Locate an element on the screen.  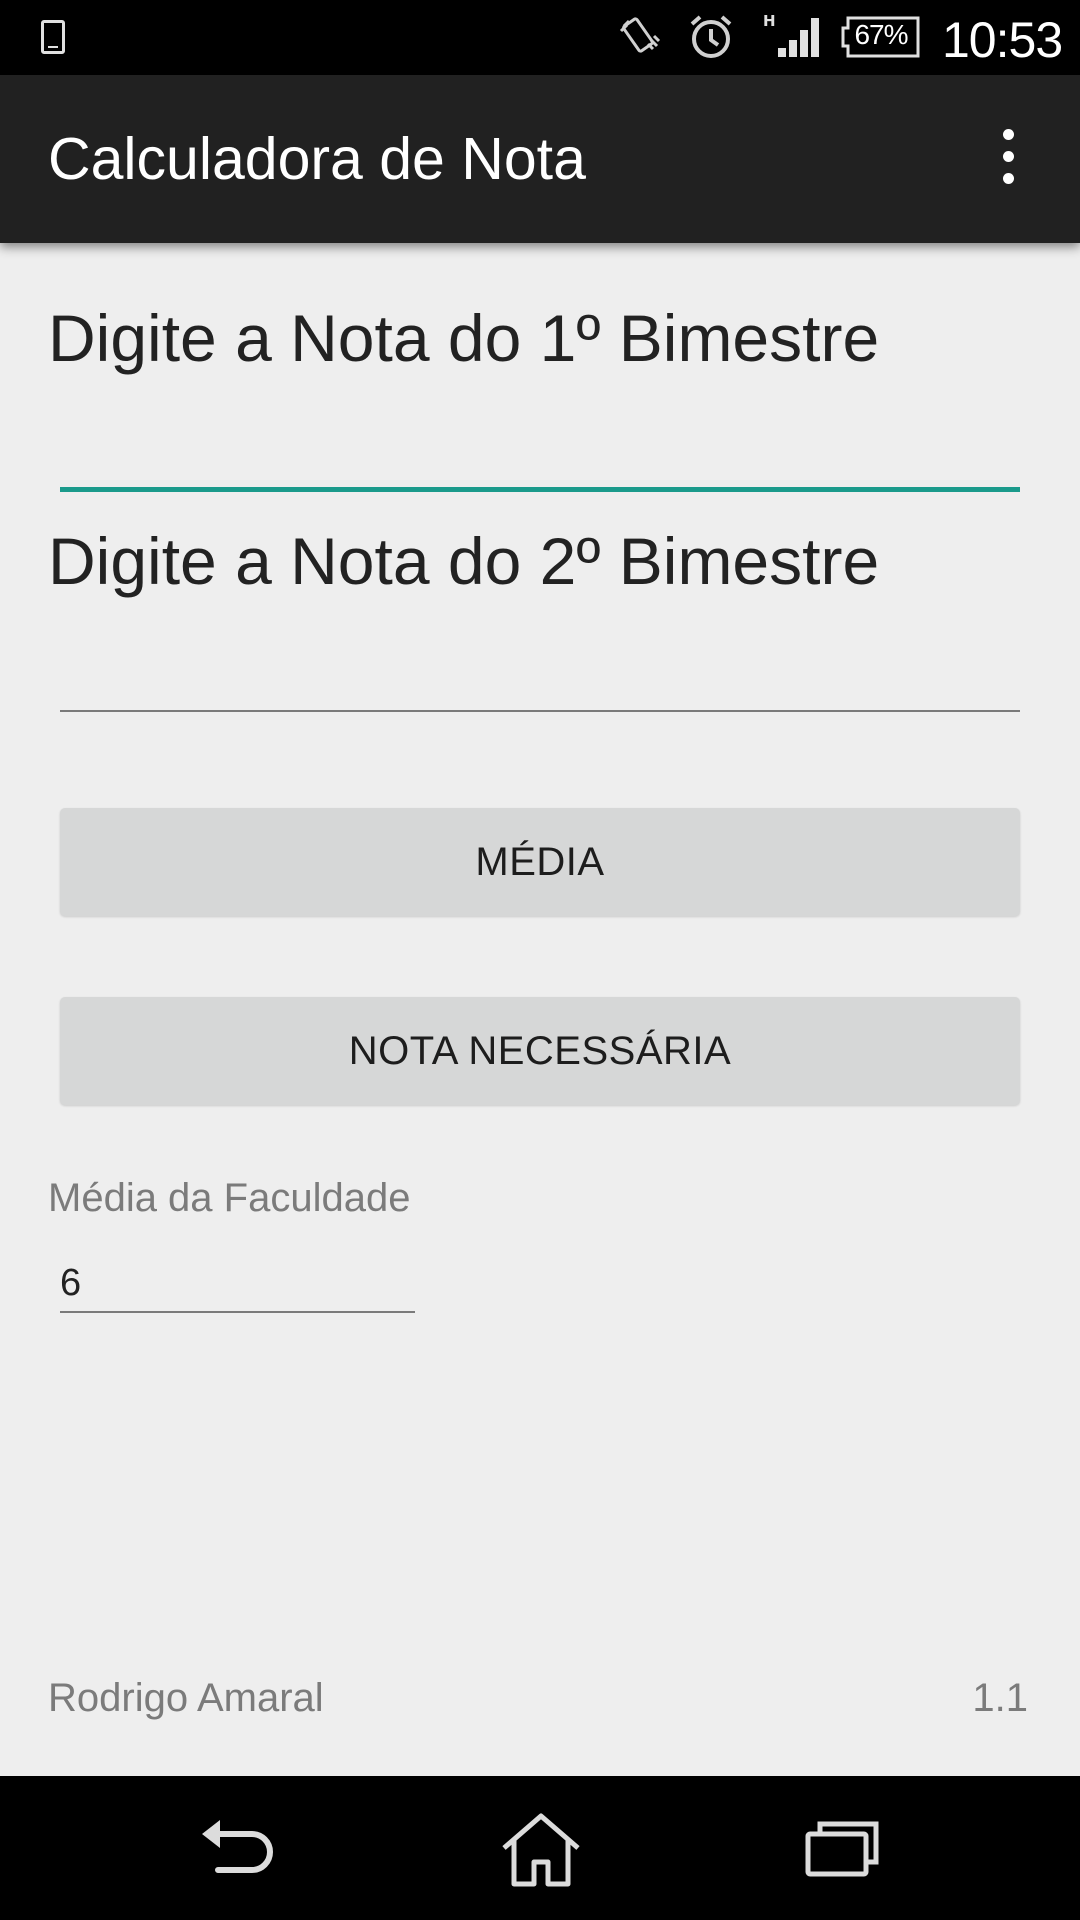
grade1-label: Digite a Nota do 1º Bimestre is located at coordinates (464, 338).